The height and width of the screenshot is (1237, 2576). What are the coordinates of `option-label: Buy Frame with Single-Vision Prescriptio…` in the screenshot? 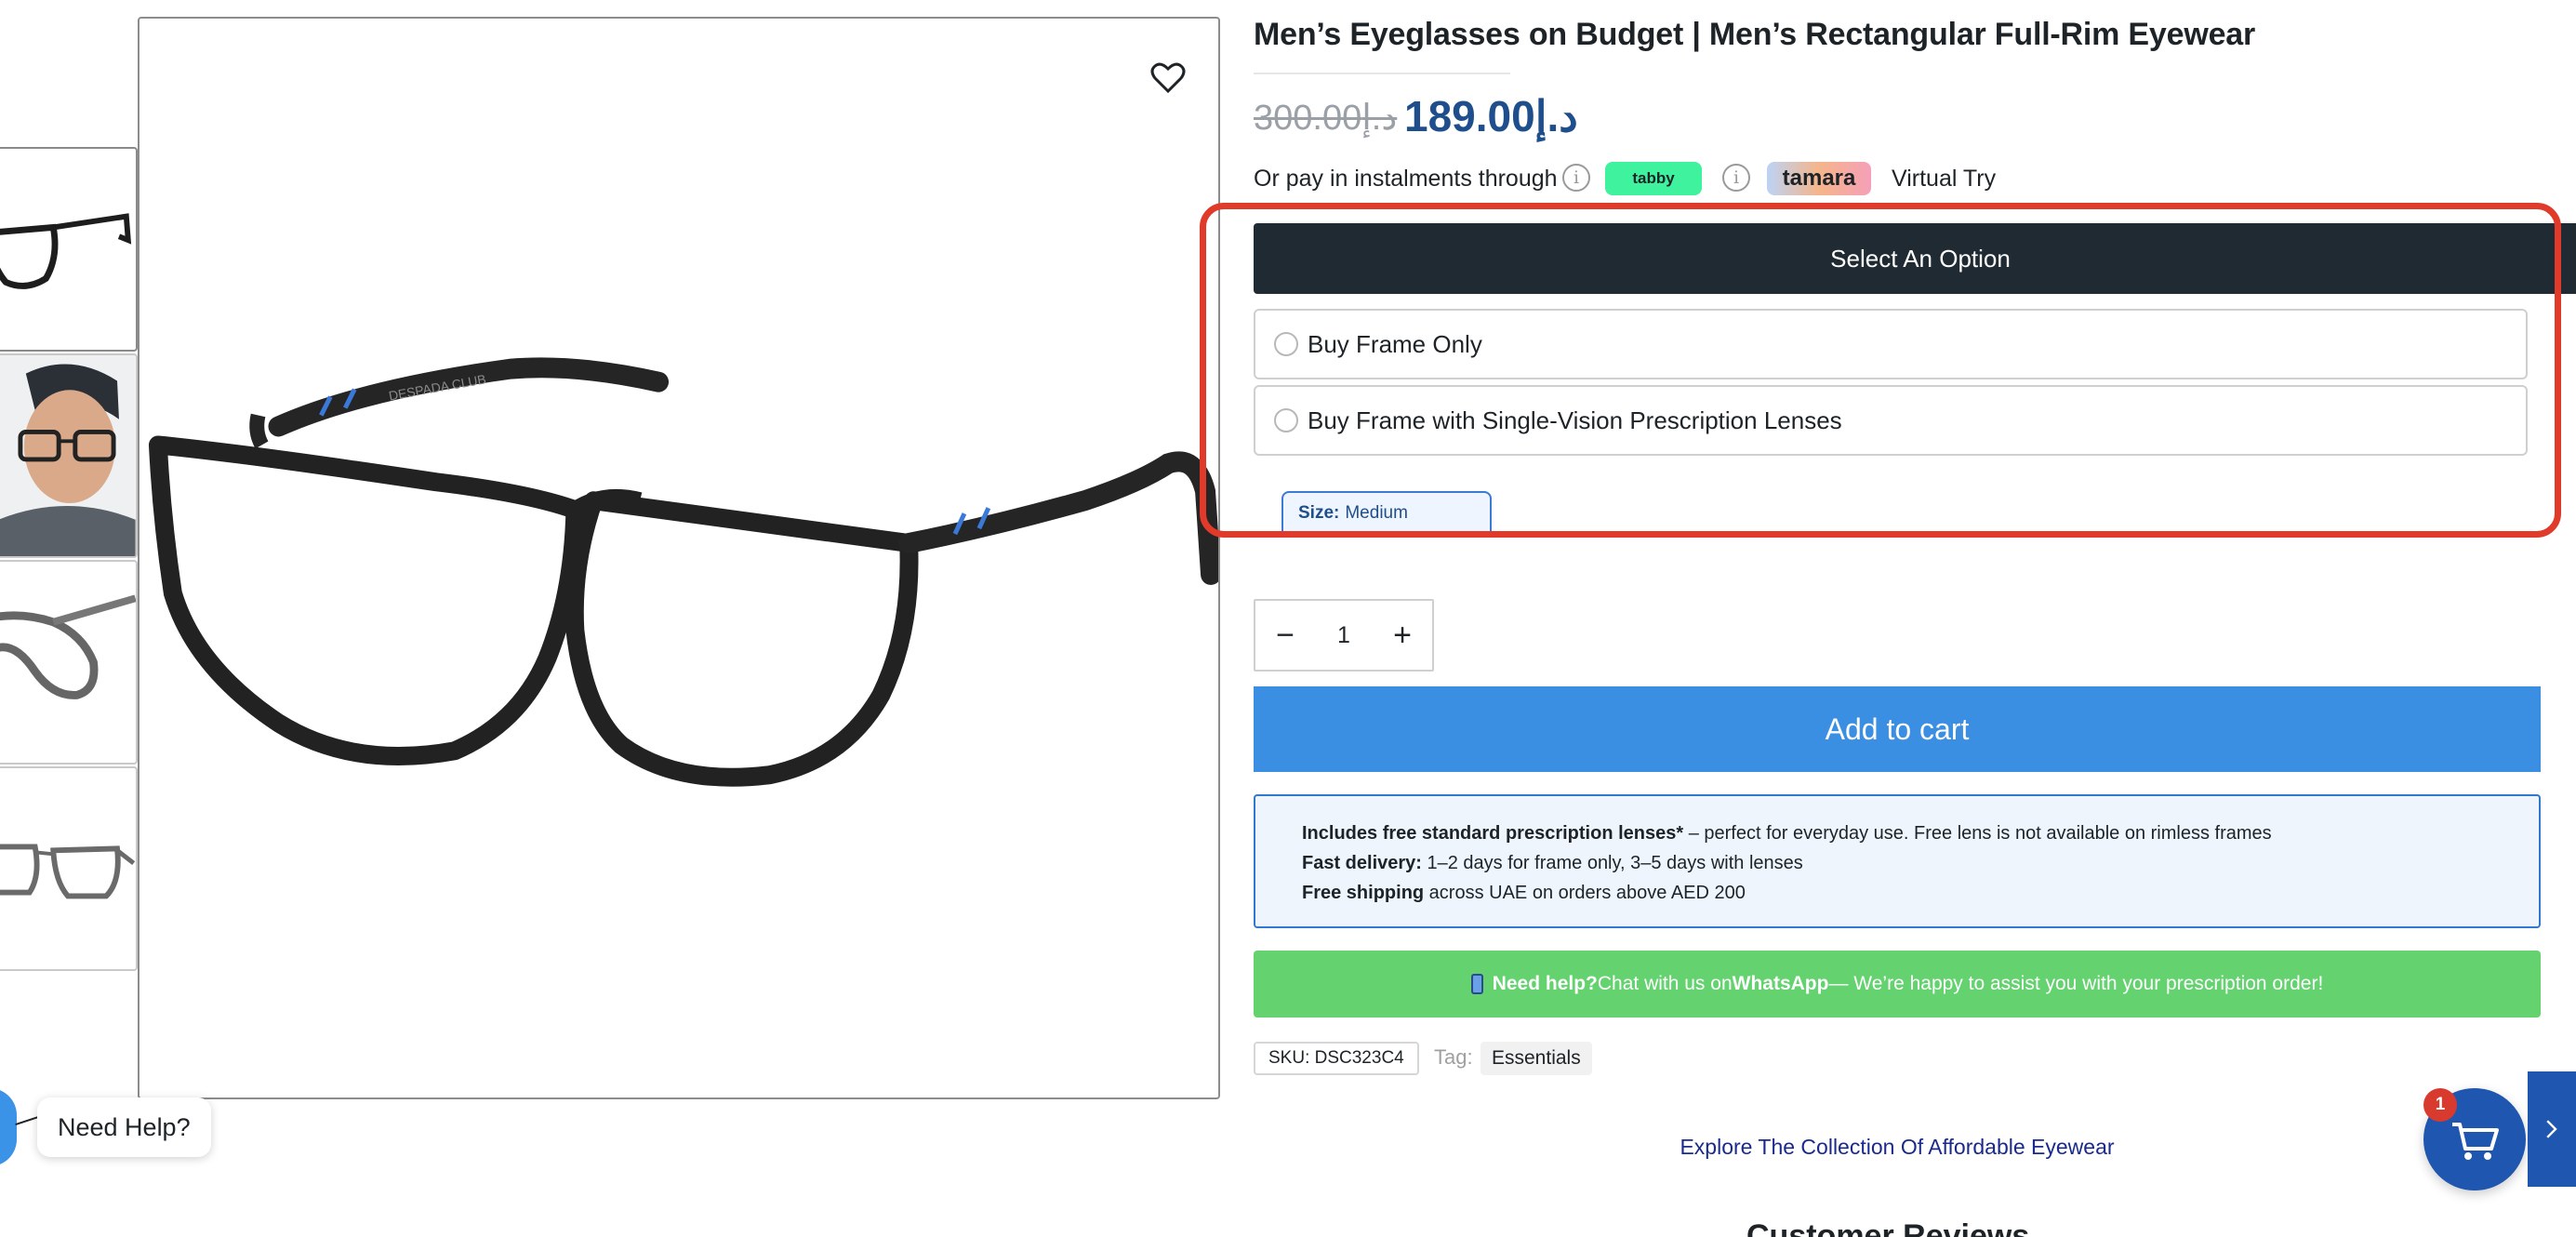 It's located at (1575, 420).